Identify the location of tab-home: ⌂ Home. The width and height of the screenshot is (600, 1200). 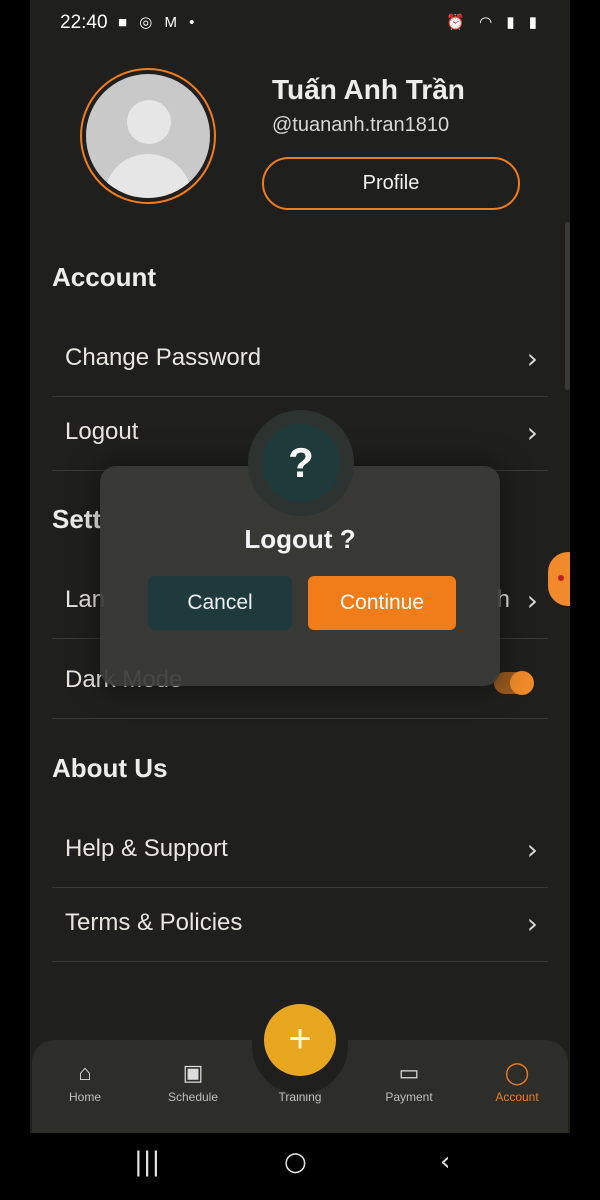
(85, 1082).